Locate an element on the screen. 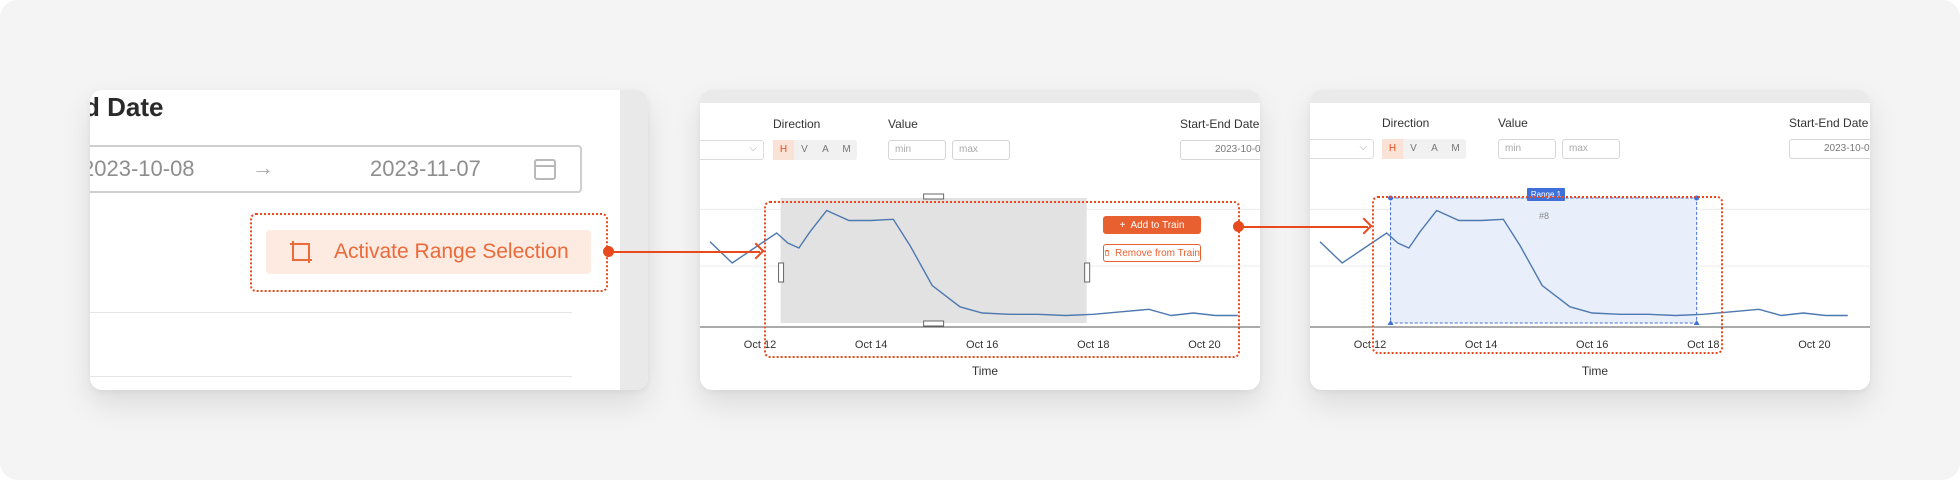 The height and width of the screenshot is (480, 1960). x-tick-label: Oct 20 is located at coordinates (1814, 345).